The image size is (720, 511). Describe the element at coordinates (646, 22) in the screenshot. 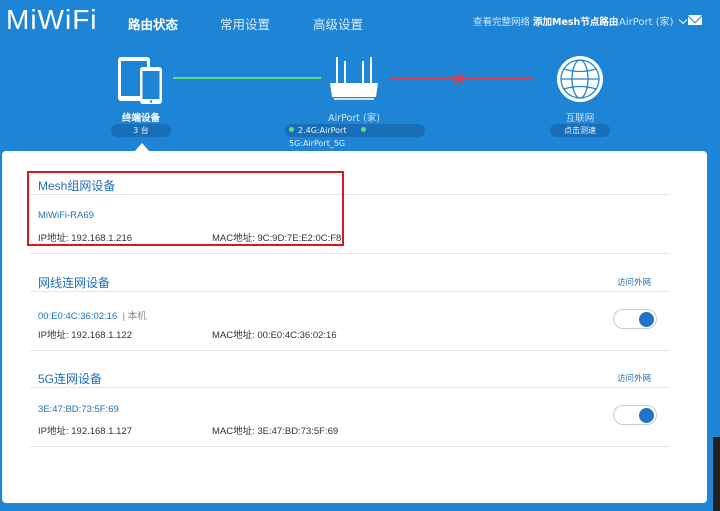

I see `router-select-label: AirPort (家)` at that location.